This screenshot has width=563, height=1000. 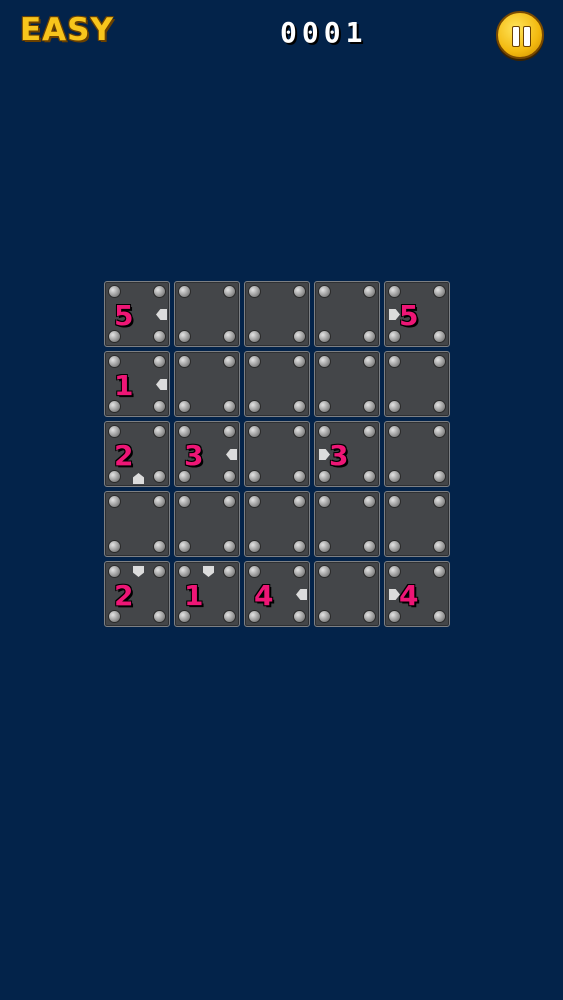 What do you see at coordinates (520, 35) in the screenshot?
I see `pause-button` at bounding box center [520, 35].